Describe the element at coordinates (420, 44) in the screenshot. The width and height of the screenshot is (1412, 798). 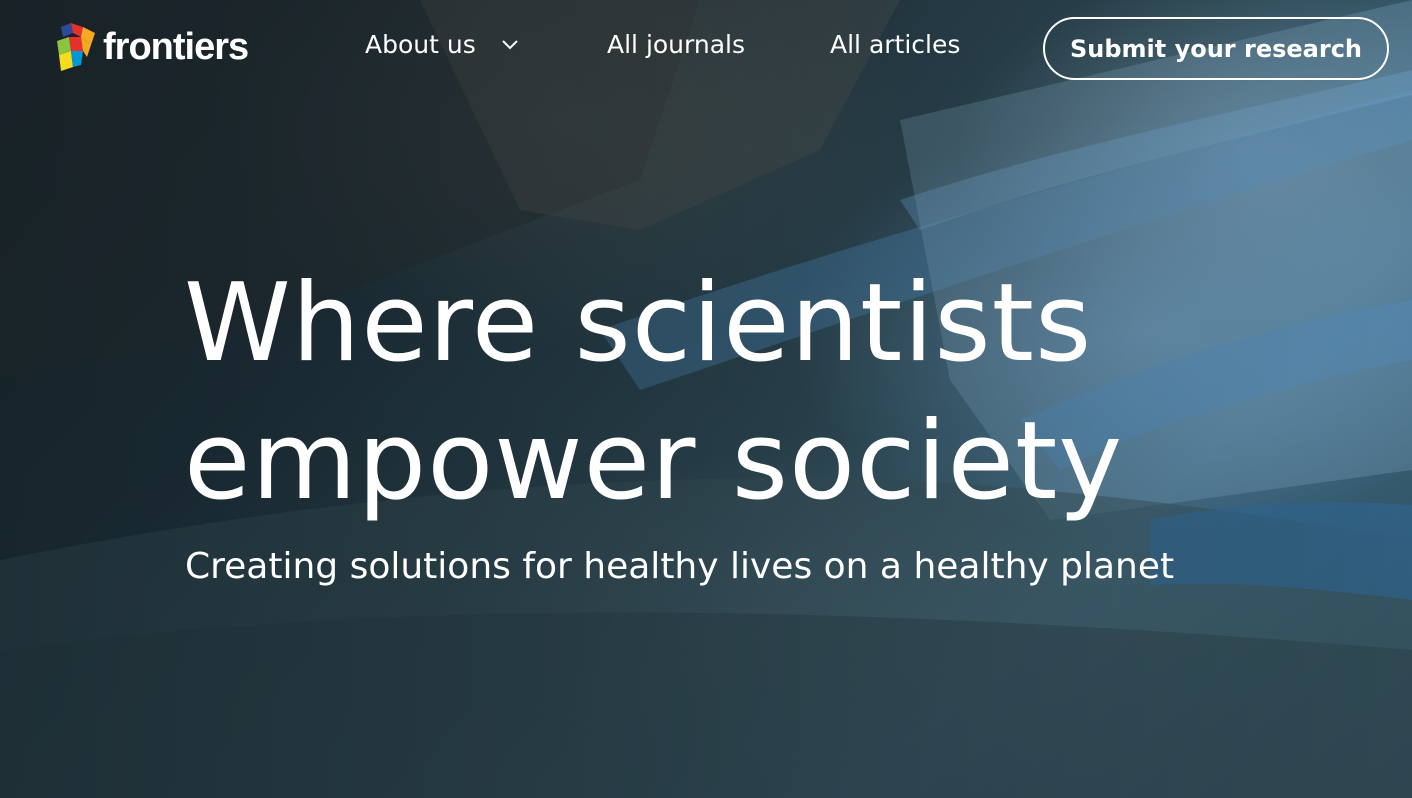
I see `nav-about-us-label: About us` at that location.